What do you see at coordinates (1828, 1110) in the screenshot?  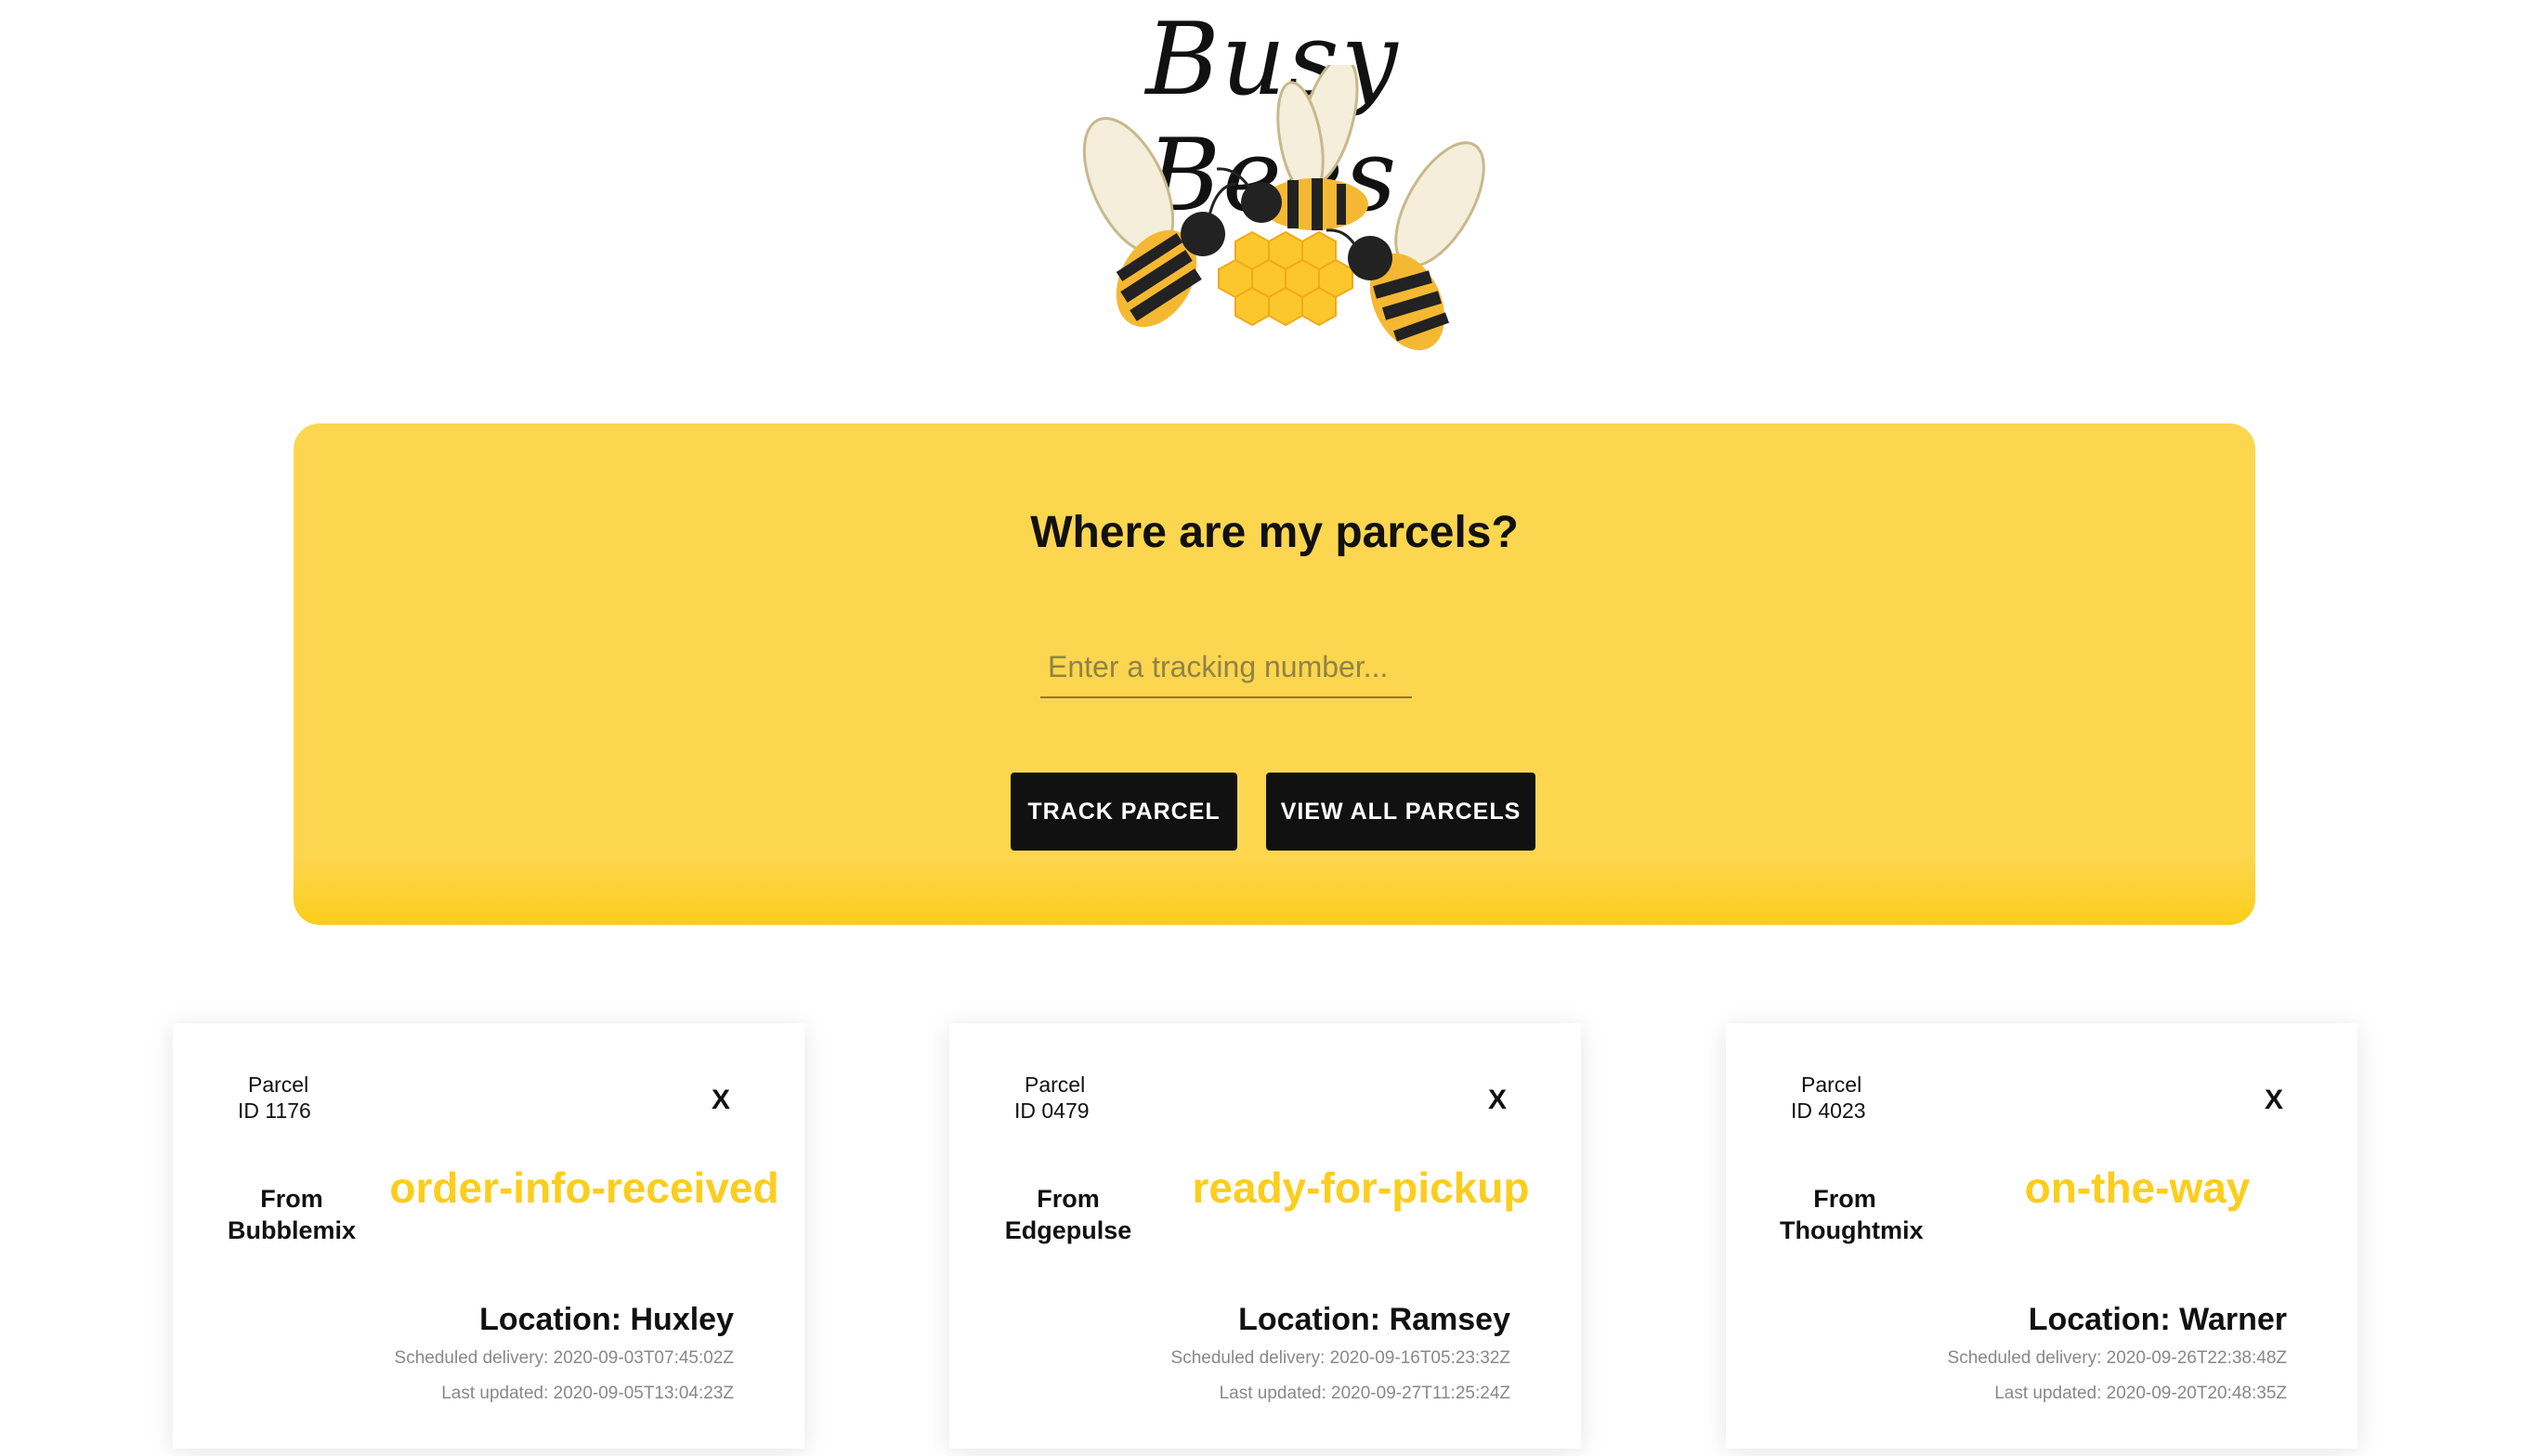 I see `parcel-id: ID 4023` at bounding box center [1828, 1110].